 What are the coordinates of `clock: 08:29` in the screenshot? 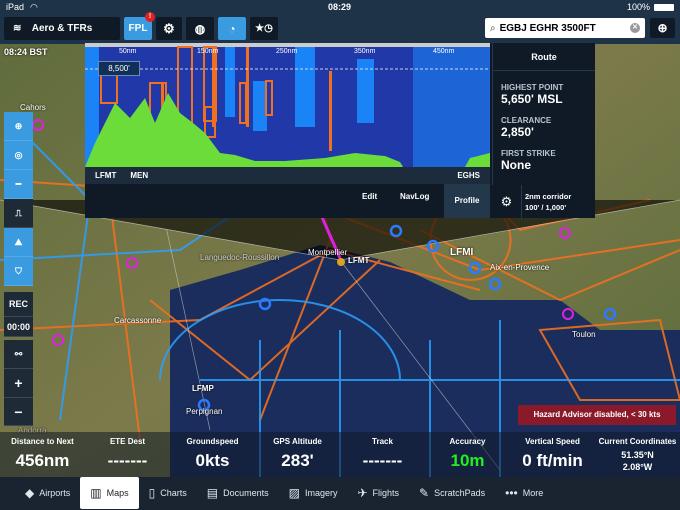 It's located at (340, 7).